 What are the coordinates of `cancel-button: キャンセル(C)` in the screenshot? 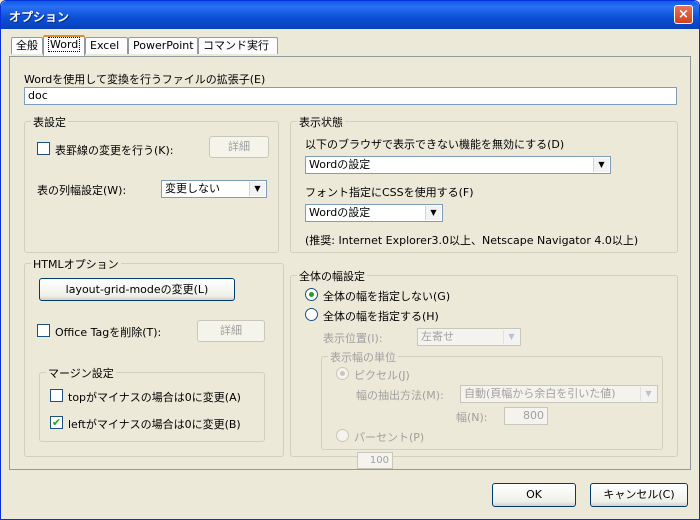 It's located at (639, 495).